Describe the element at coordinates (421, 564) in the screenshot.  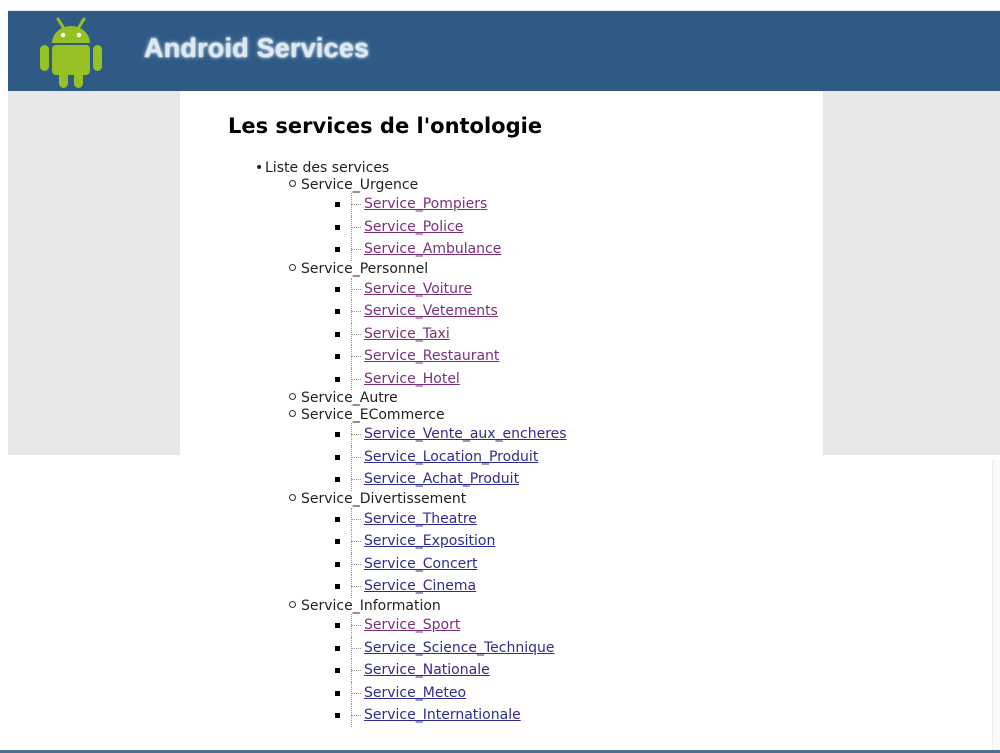
I see `service-link: Service_Concert` at that location.